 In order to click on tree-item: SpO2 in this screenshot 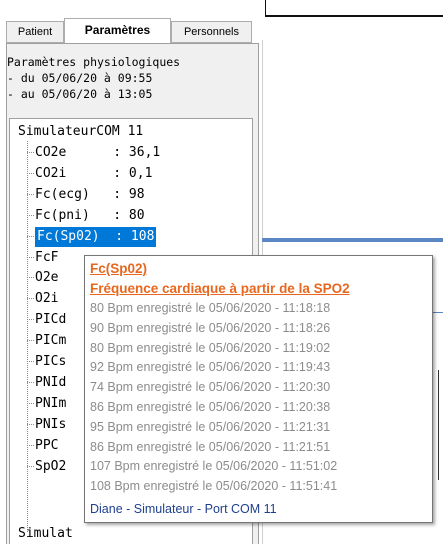, I will do `click(46, 467)`.